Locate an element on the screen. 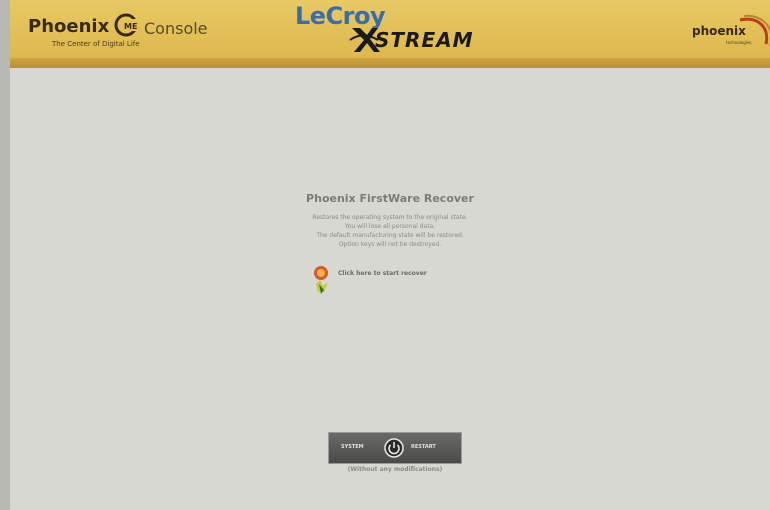  recover-icon is located at coordinates (321, 280).